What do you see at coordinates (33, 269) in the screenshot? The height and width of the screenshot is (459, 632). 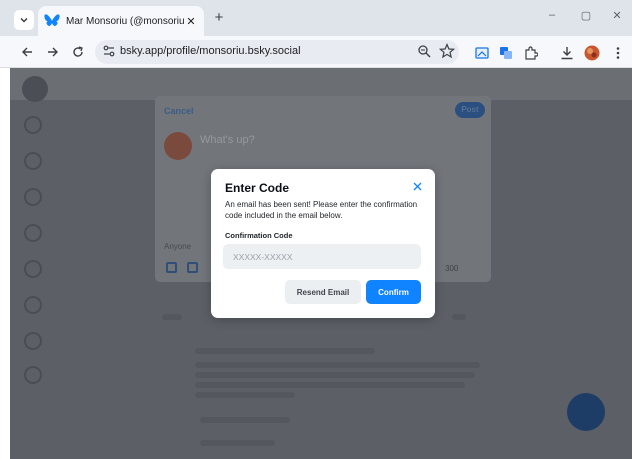 I see `feeds-icon` at bounding box center [33, 269].